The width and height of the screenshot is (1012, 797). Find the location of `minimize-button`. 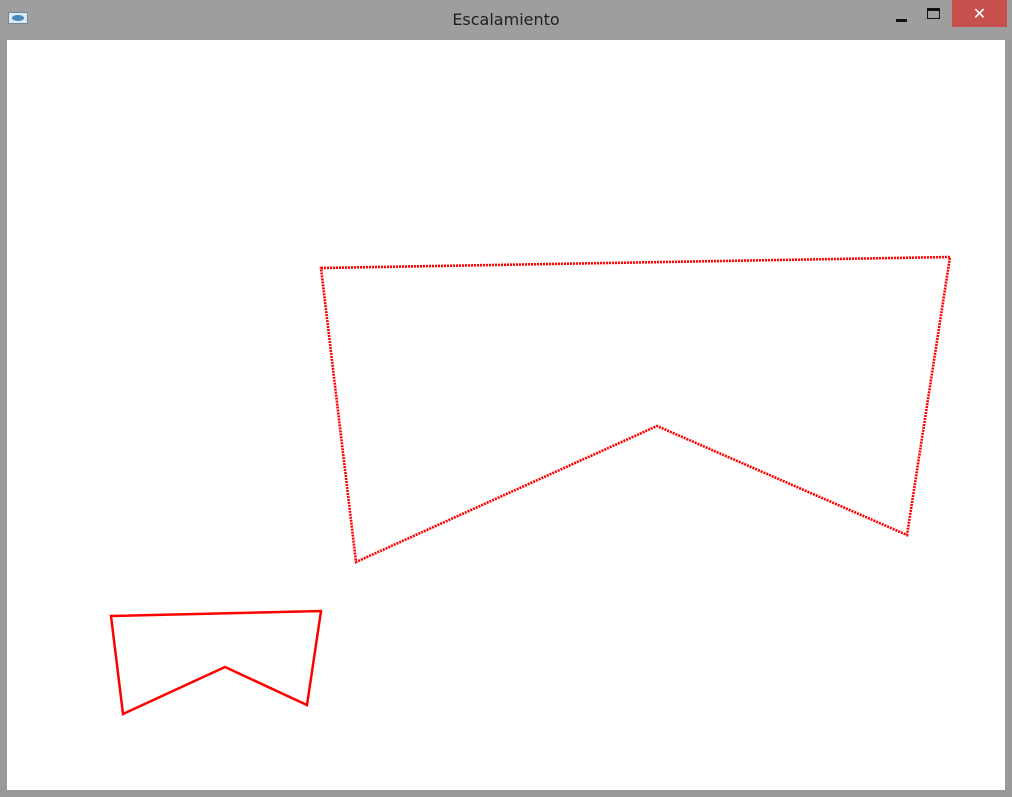

minimize-button is located at coordinates (901, 14).